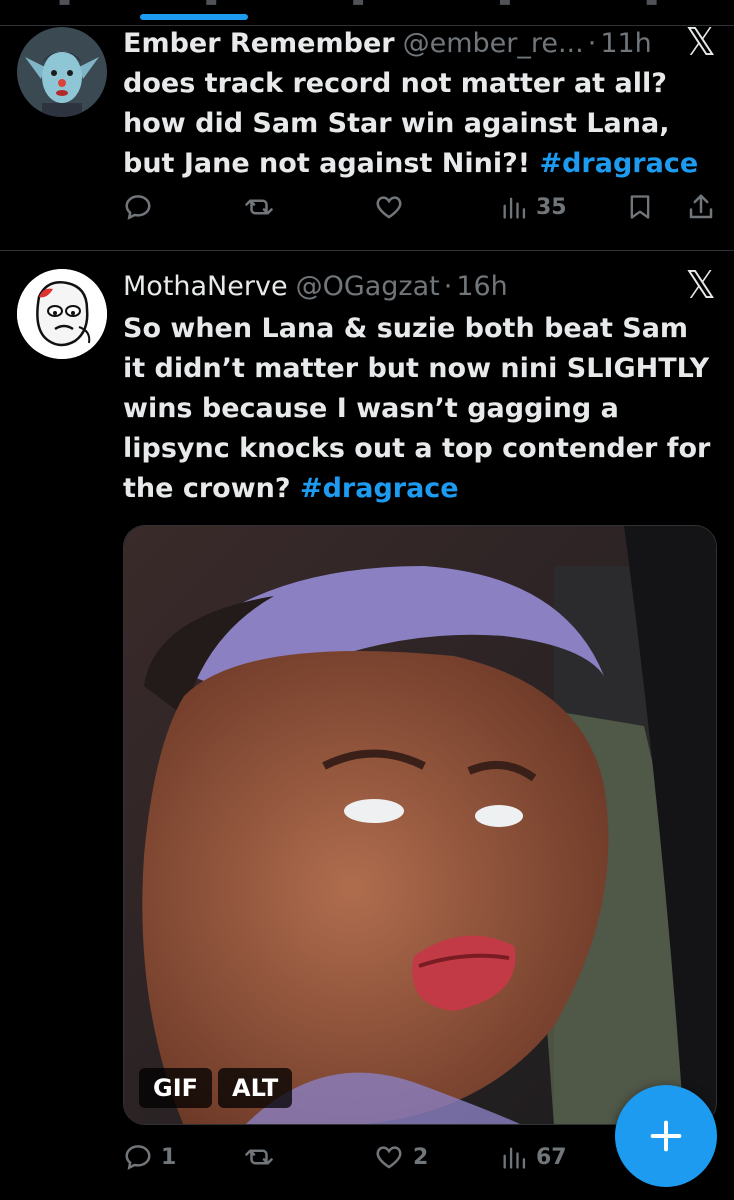 This screenshot has height=1200, width=734. Describe the element at coordinates (481, 287) in the screenshot. I see `timestamp: 16h` at that location.